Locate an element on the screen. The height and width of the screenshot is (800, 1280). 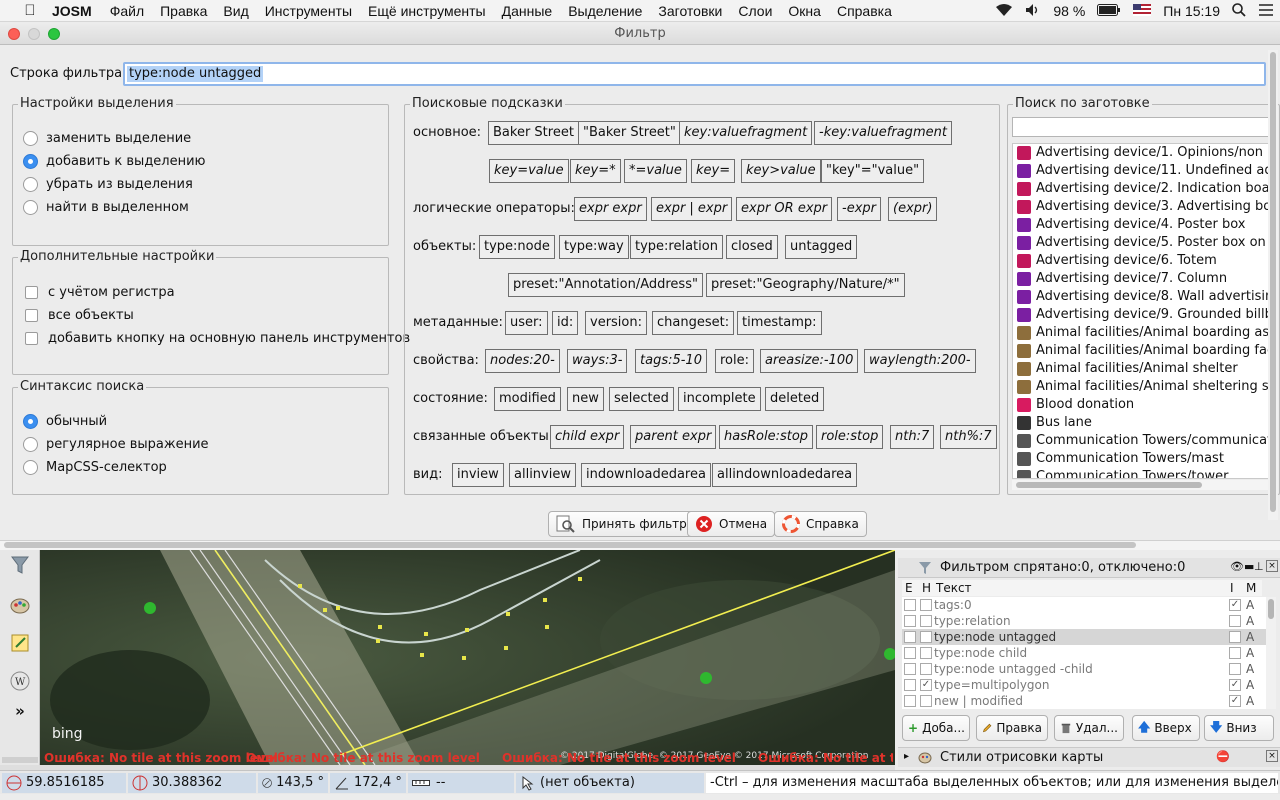
menu-presets: Заготовки is located at coordinates (690, 11).